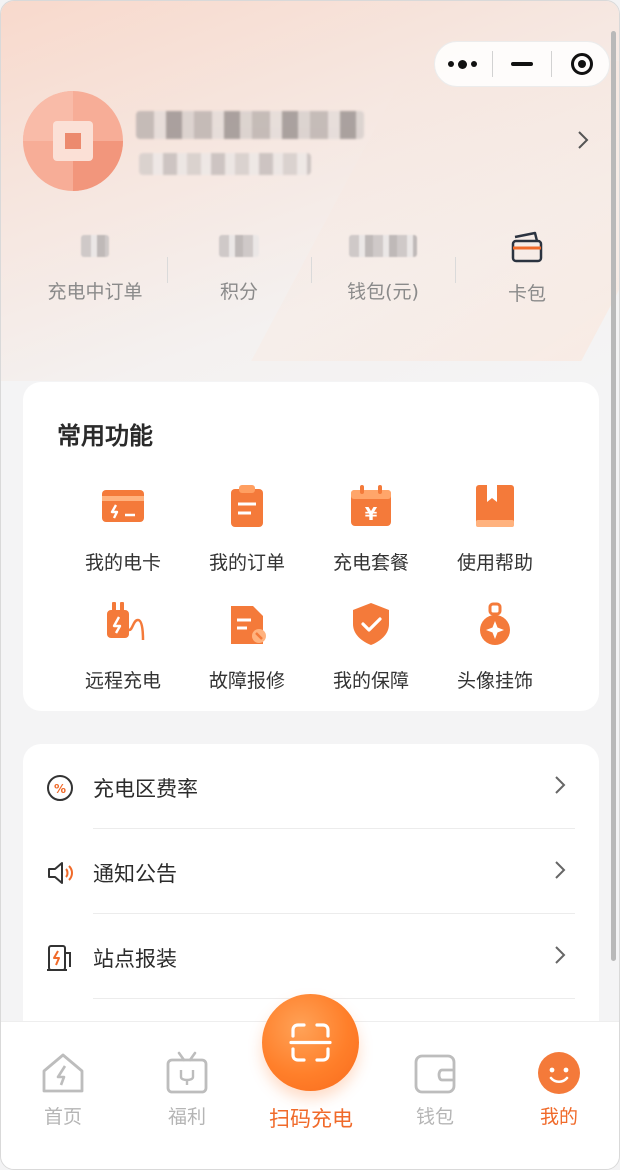  I want to click on row-divider, so click(334, 998).